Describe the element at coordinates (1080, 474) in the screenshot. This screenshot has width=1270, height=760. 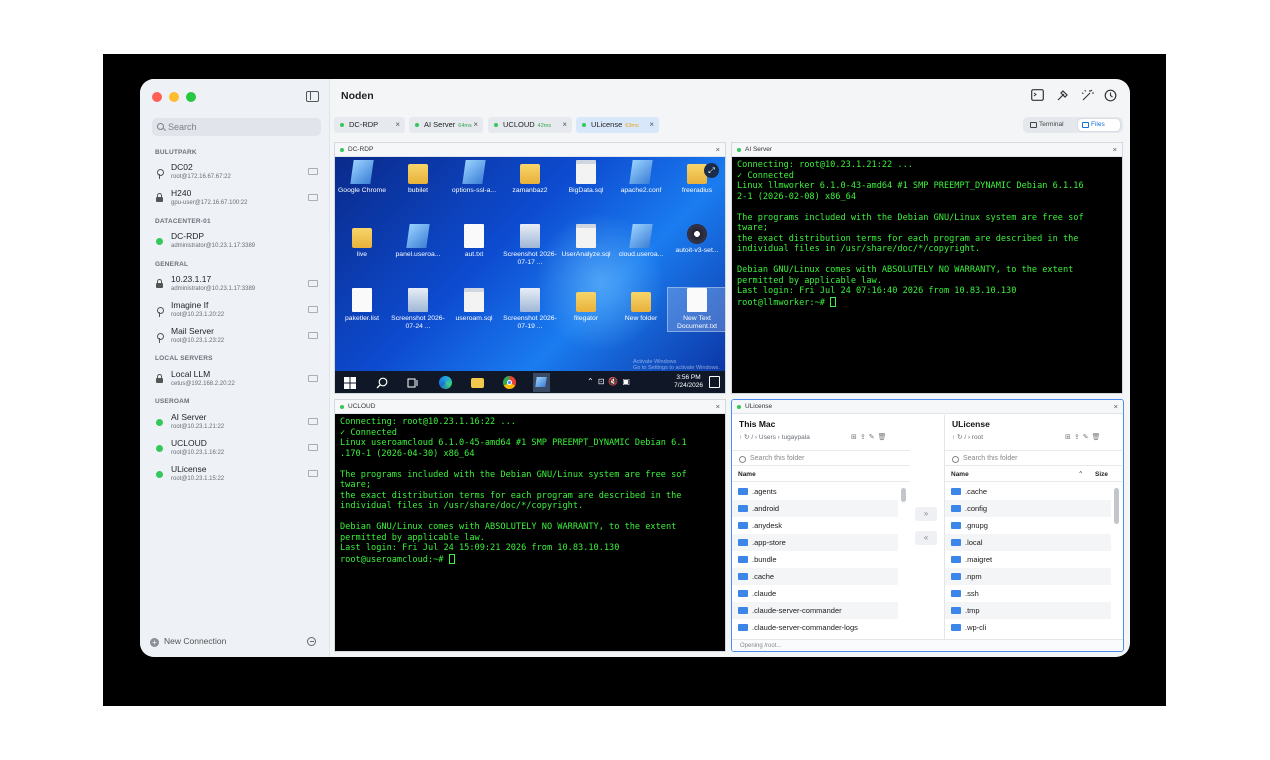
I see `sort-ascending-icon: ⌃` at that location.